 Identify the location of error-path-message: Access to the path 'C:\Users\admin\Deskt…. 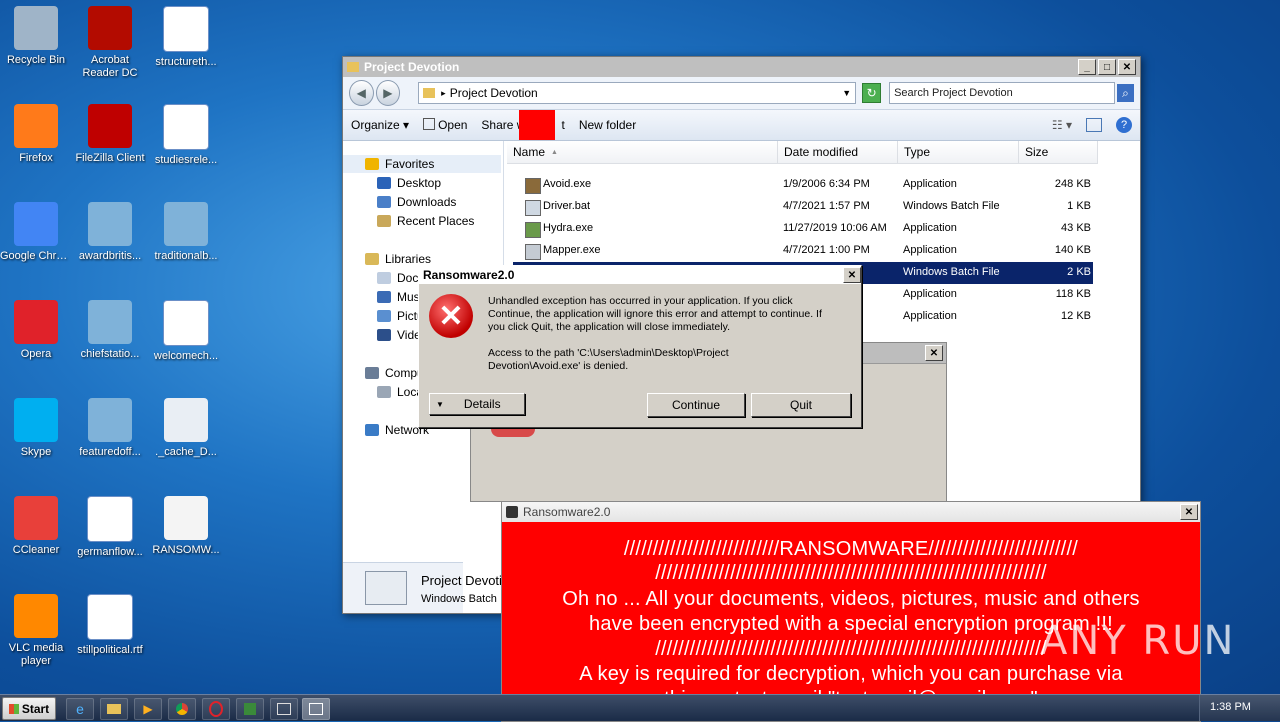
(608, 359).